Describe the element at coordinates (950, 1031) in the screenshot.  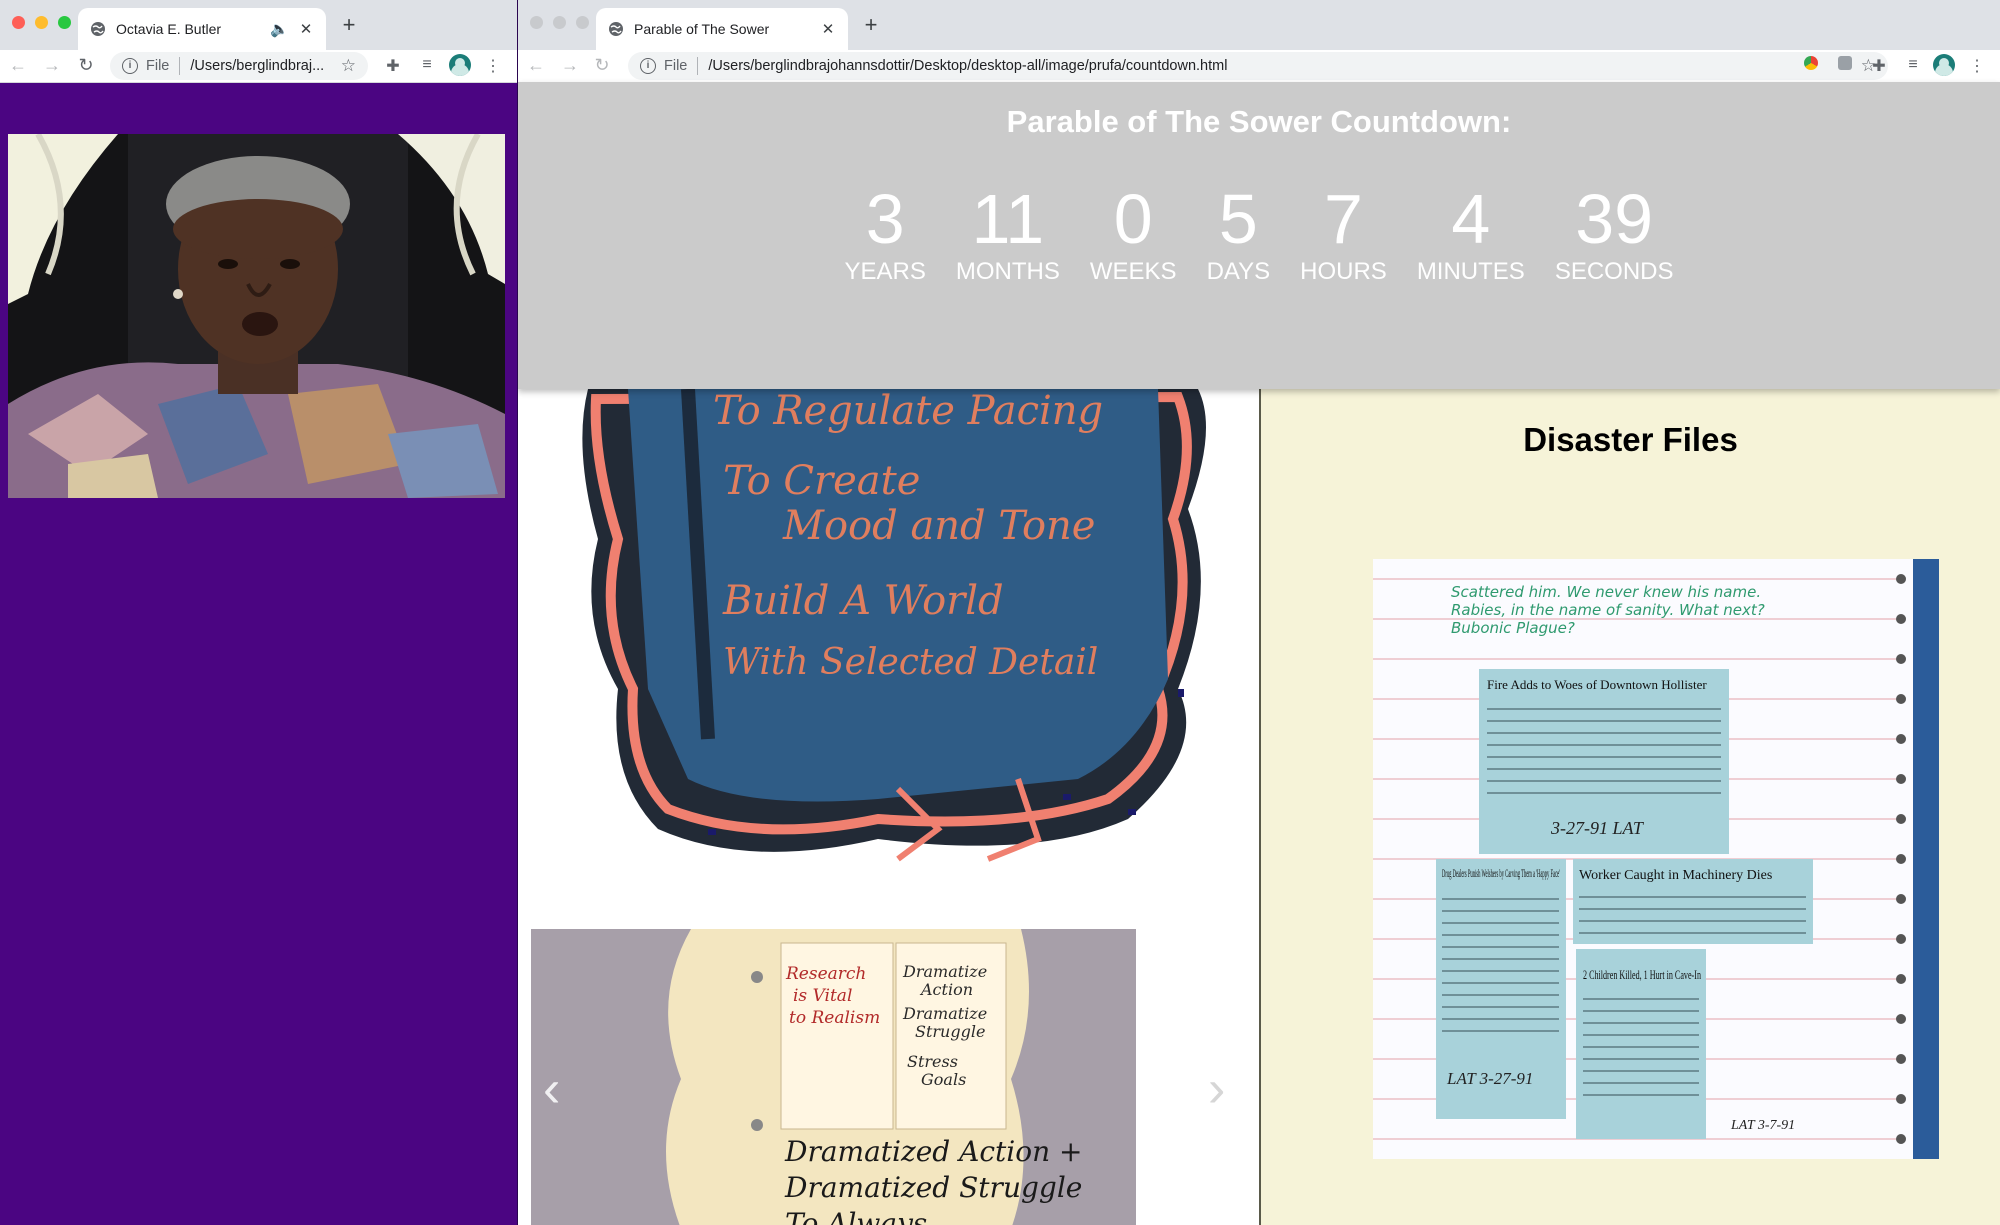
I see `note-right-4: Struggle` at that location.